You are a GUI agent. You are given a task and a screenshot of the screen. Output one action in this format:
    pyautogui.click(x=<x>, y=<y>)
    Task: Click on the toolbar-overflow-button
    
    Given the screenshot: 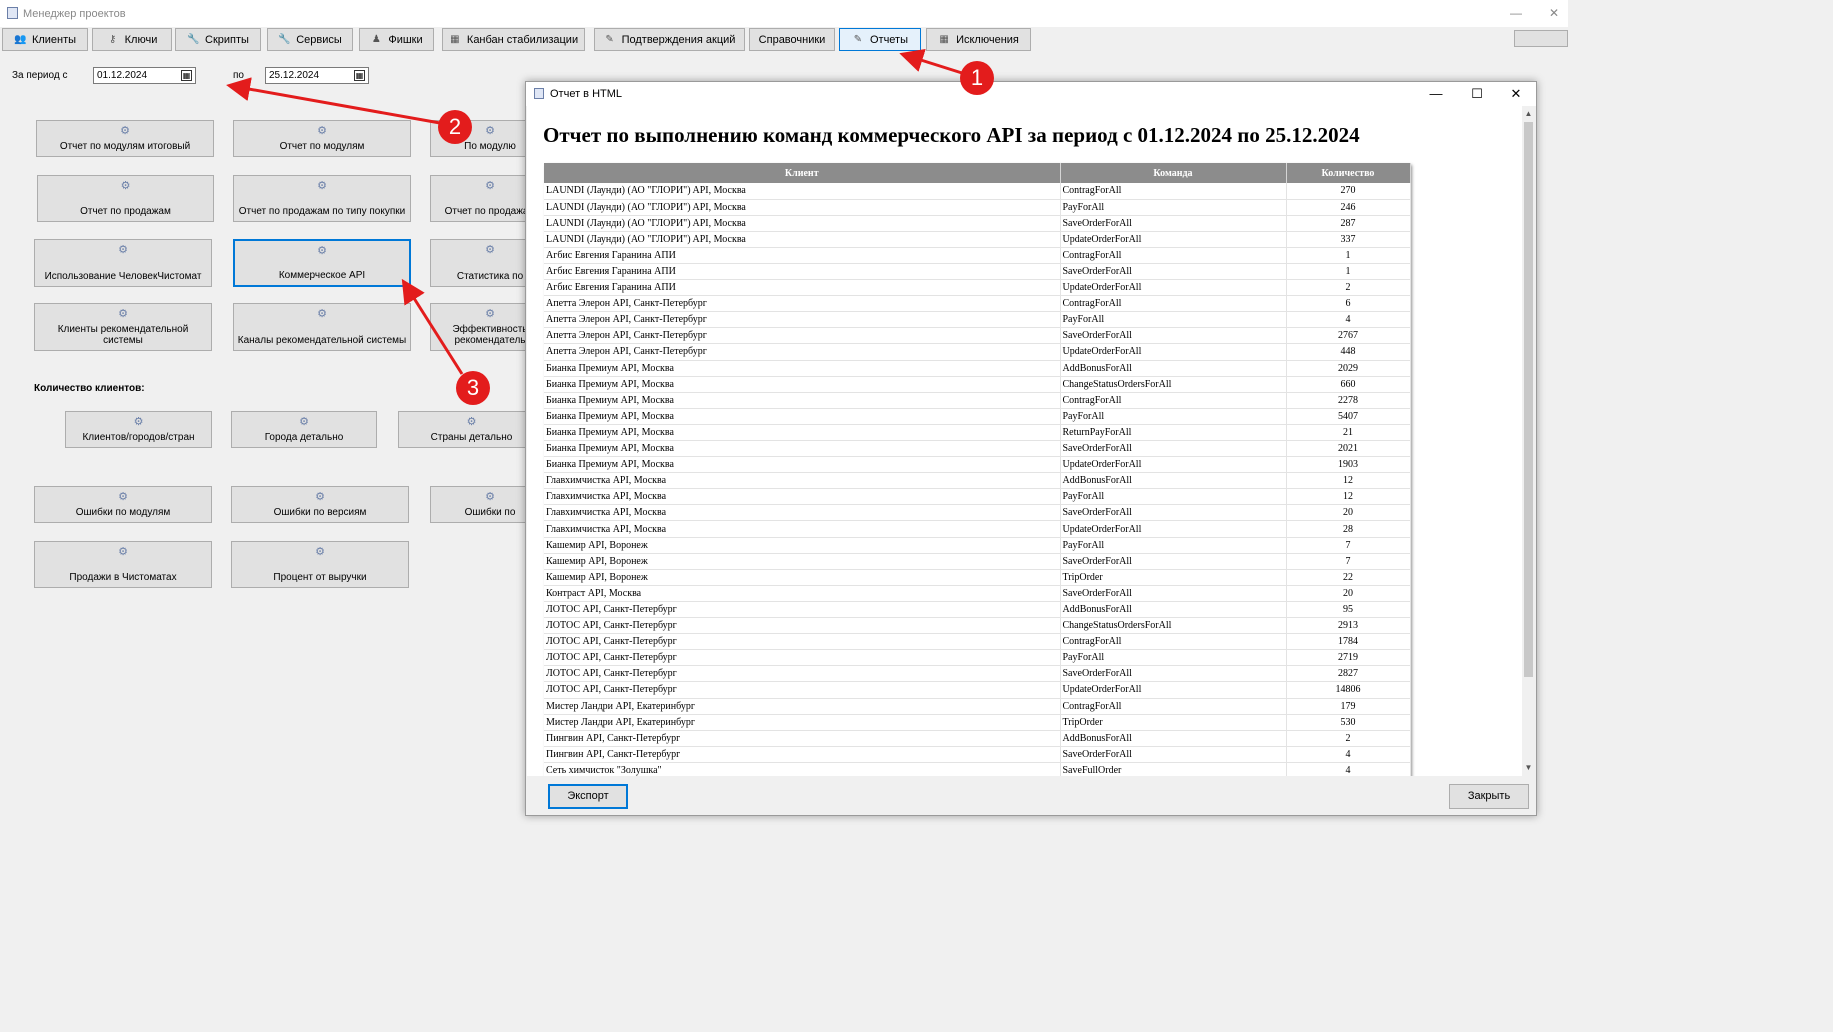 What is the action you would take?
    pyautogui.click(x=1541, y=38)
    